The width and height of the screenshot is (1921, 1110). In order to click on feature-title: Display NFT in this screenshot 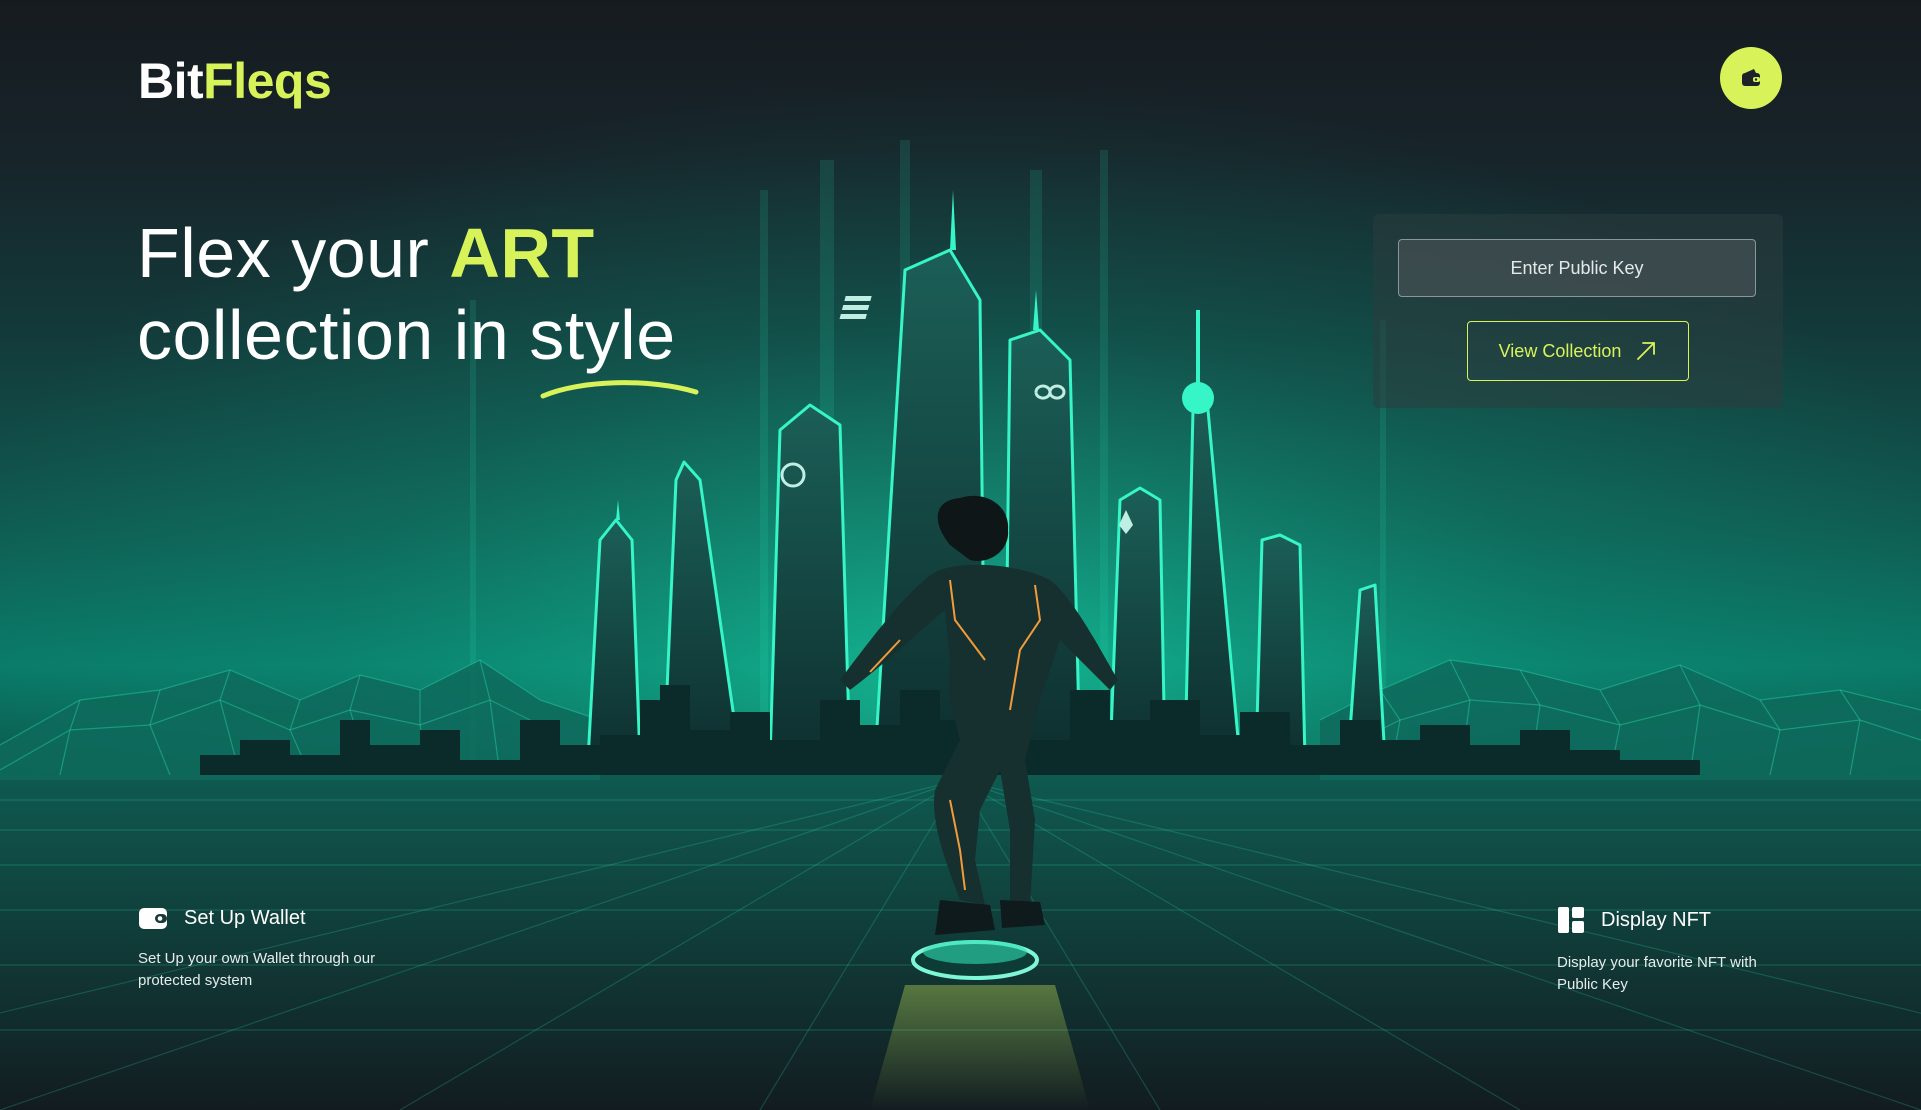, I will do `click(1656, 919)`.